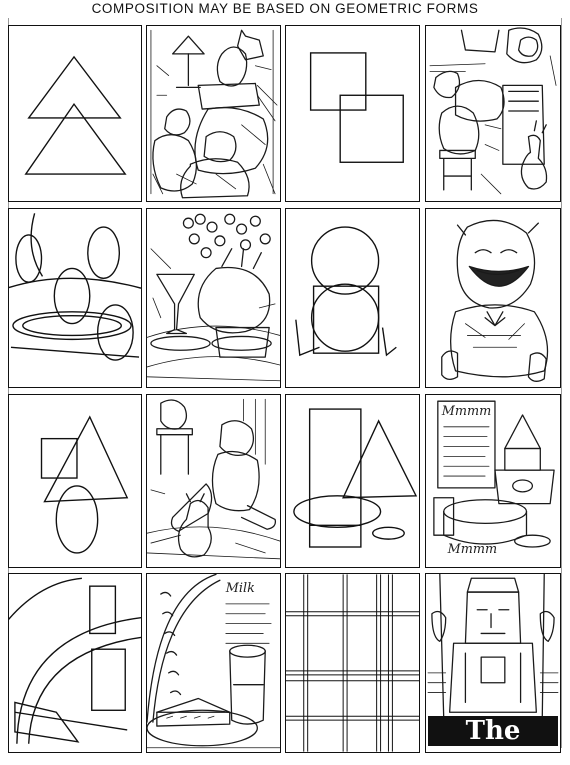 Image resolution: width=570 pixels, height=765 pixels. I want to click on two-squares-icon, so click(356, 107).